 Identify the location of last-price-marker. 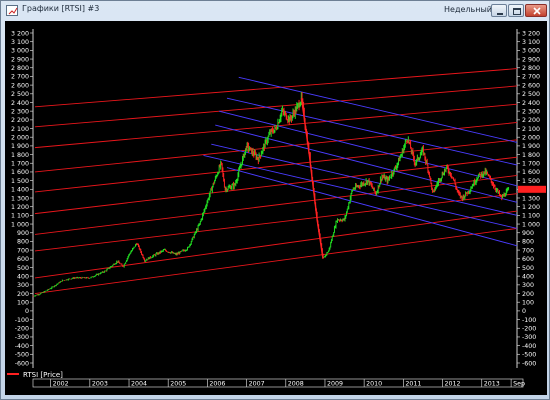
(532, 189).